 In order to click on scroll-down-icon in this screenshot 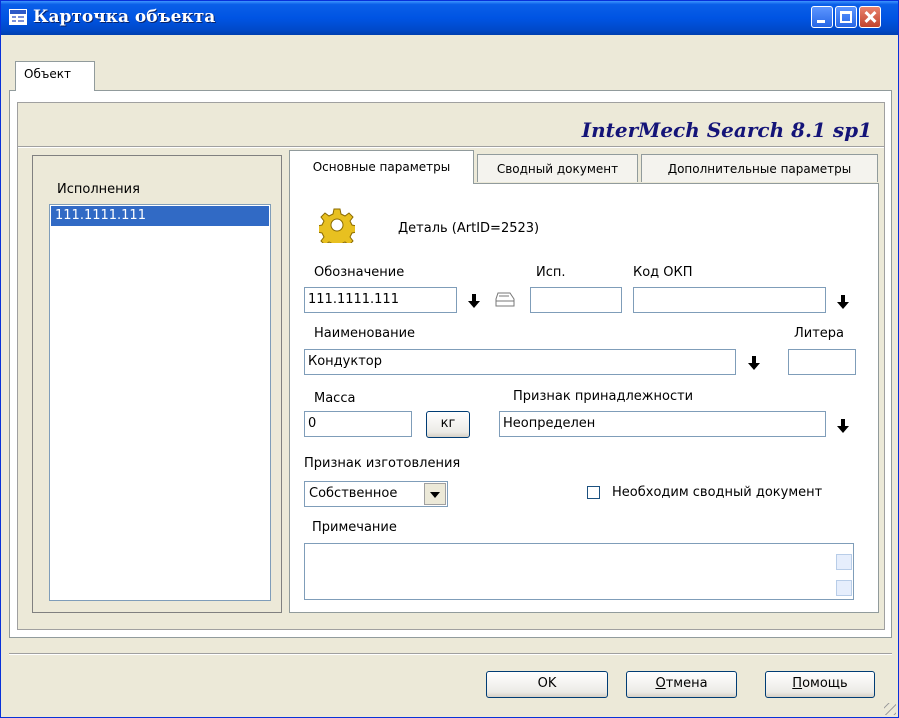, I will do `click(844, 588)`.